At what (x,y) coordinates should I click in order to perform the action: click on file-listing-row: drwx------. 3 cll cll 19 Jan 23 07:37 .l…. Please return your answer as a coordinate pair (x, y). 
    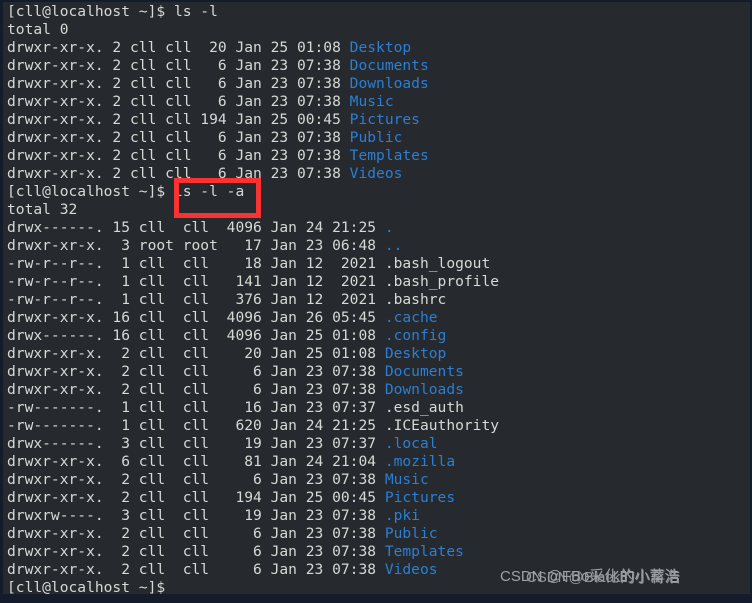
    Looking at the image, I should click on (378, 444).